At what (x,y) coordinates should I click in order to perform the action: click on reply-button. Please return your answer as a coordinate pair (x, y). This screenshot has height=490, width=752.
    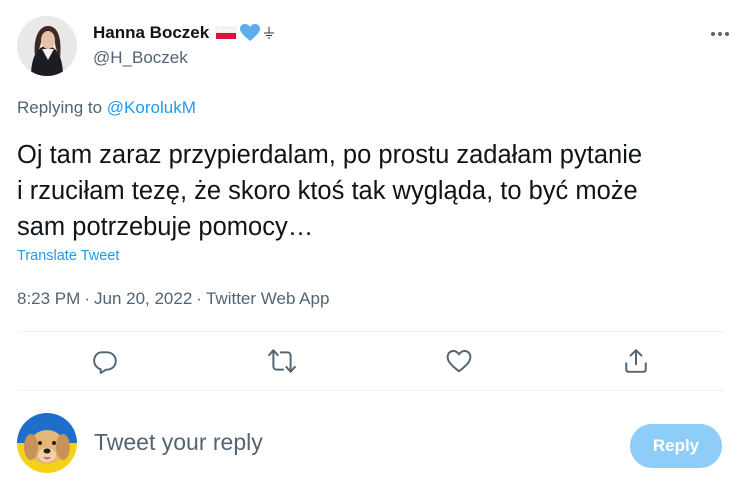
    Looking at the image, I should click on (105, 361).